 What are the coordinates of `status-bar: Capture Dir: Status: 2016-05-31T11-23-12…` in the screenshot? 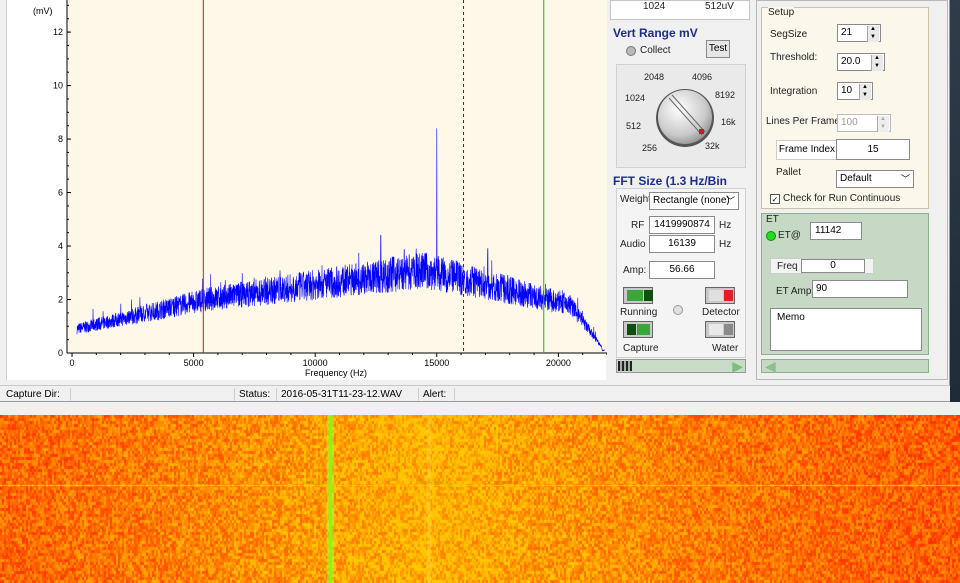 It's located at (475, 393).